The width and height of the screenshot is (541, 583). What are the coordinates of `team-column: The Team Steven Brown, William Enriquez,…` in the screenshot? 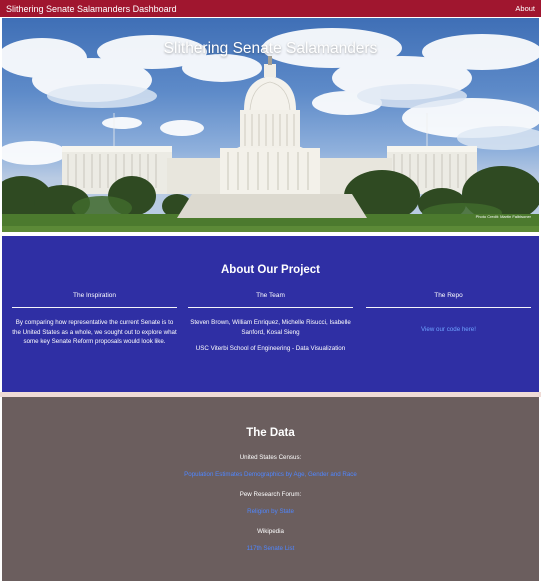 It's located at (270, 323).